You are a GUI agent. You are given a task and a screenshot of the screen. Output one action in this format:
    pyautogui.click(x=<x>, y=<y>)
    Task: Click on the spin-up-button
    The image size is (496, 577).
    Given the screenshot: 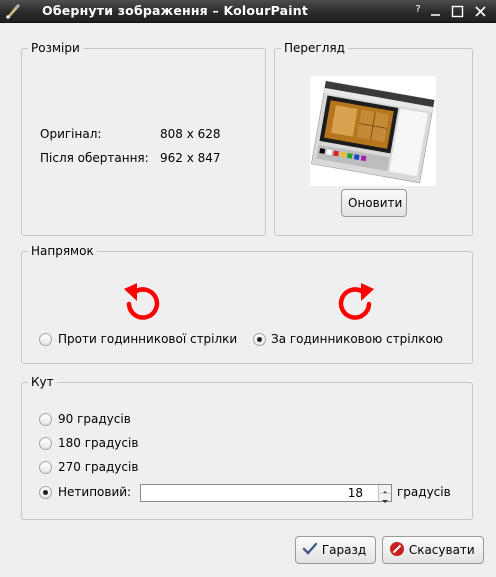 What is the action you would take?
    pyautogui.click(x=384, y=489)
    